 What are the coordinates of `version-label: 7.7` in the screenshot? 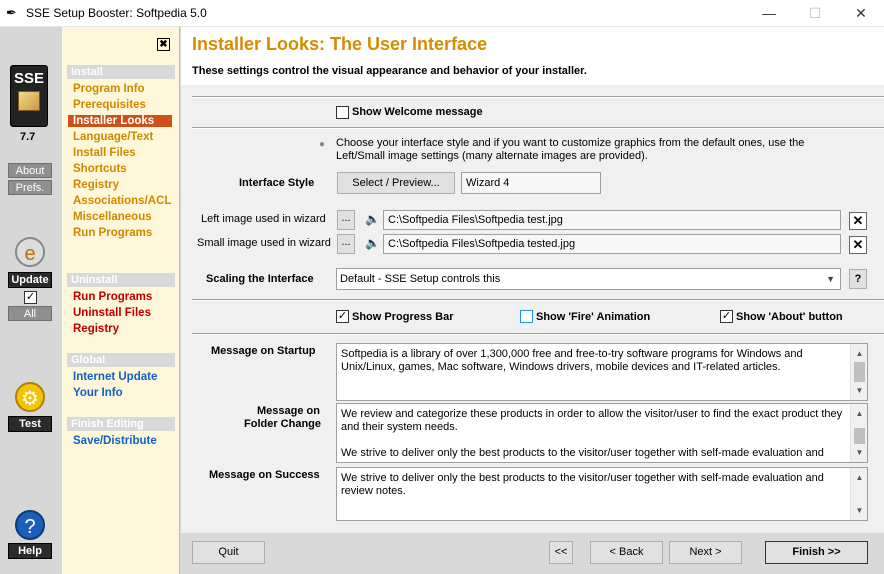 It's located at (28, 137).